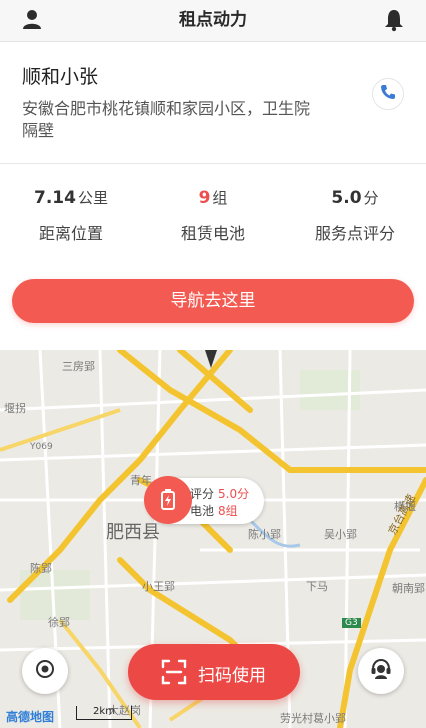 The height and width of the screenshot is (728, 426). What do you see at coordinates (104, 713) in the screenshot?
I see `map-scale: 2km` at bounding box center [104, 713].